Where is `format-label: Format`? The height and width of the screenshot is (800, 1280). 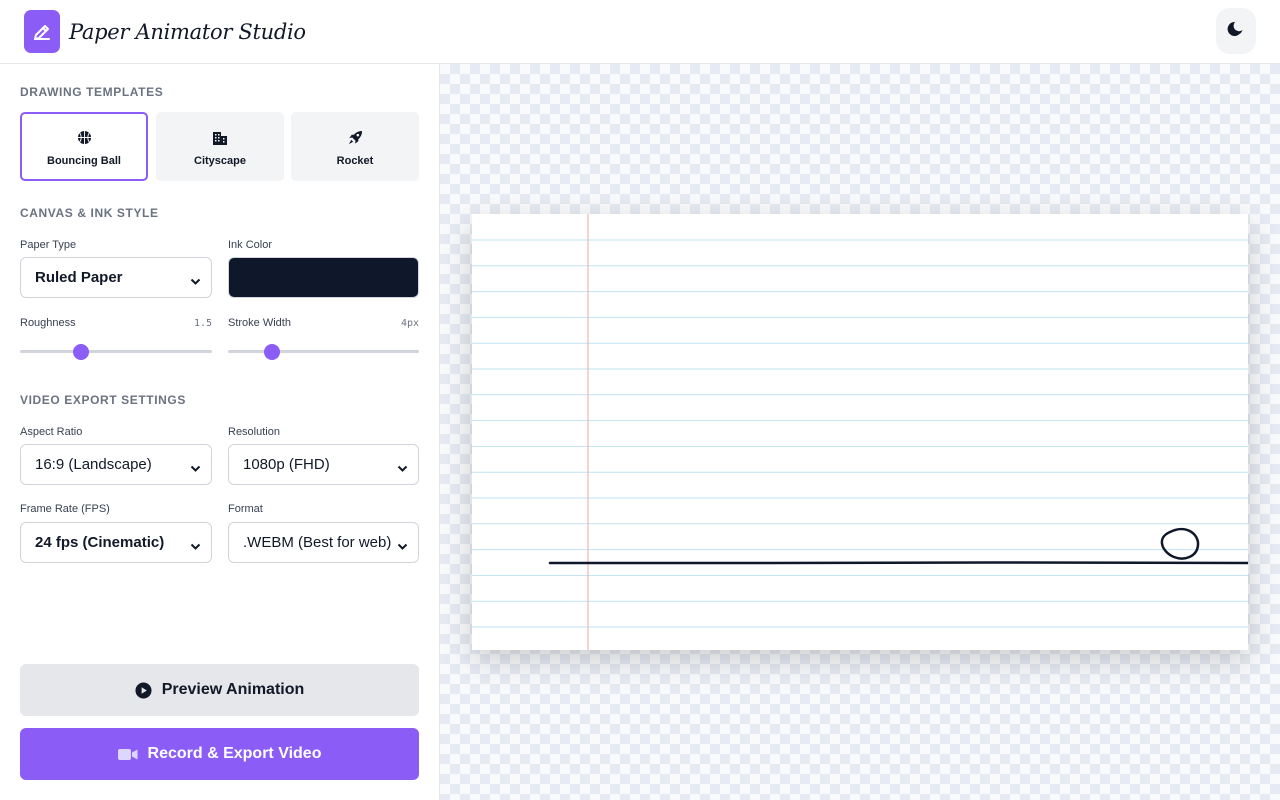
format-label: Format is located at coordinates (245, 509).